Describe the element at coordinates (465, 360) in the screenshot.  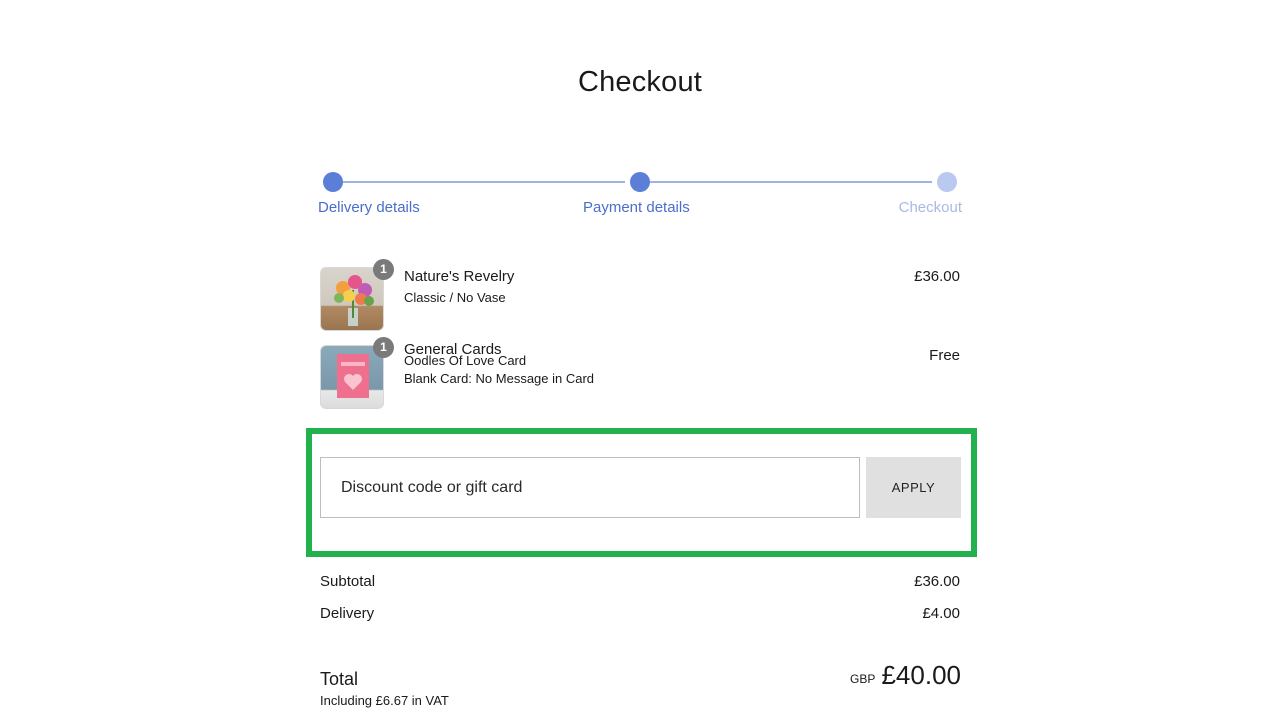
I see `item-variant: Oodles Of Love Card` at that location.